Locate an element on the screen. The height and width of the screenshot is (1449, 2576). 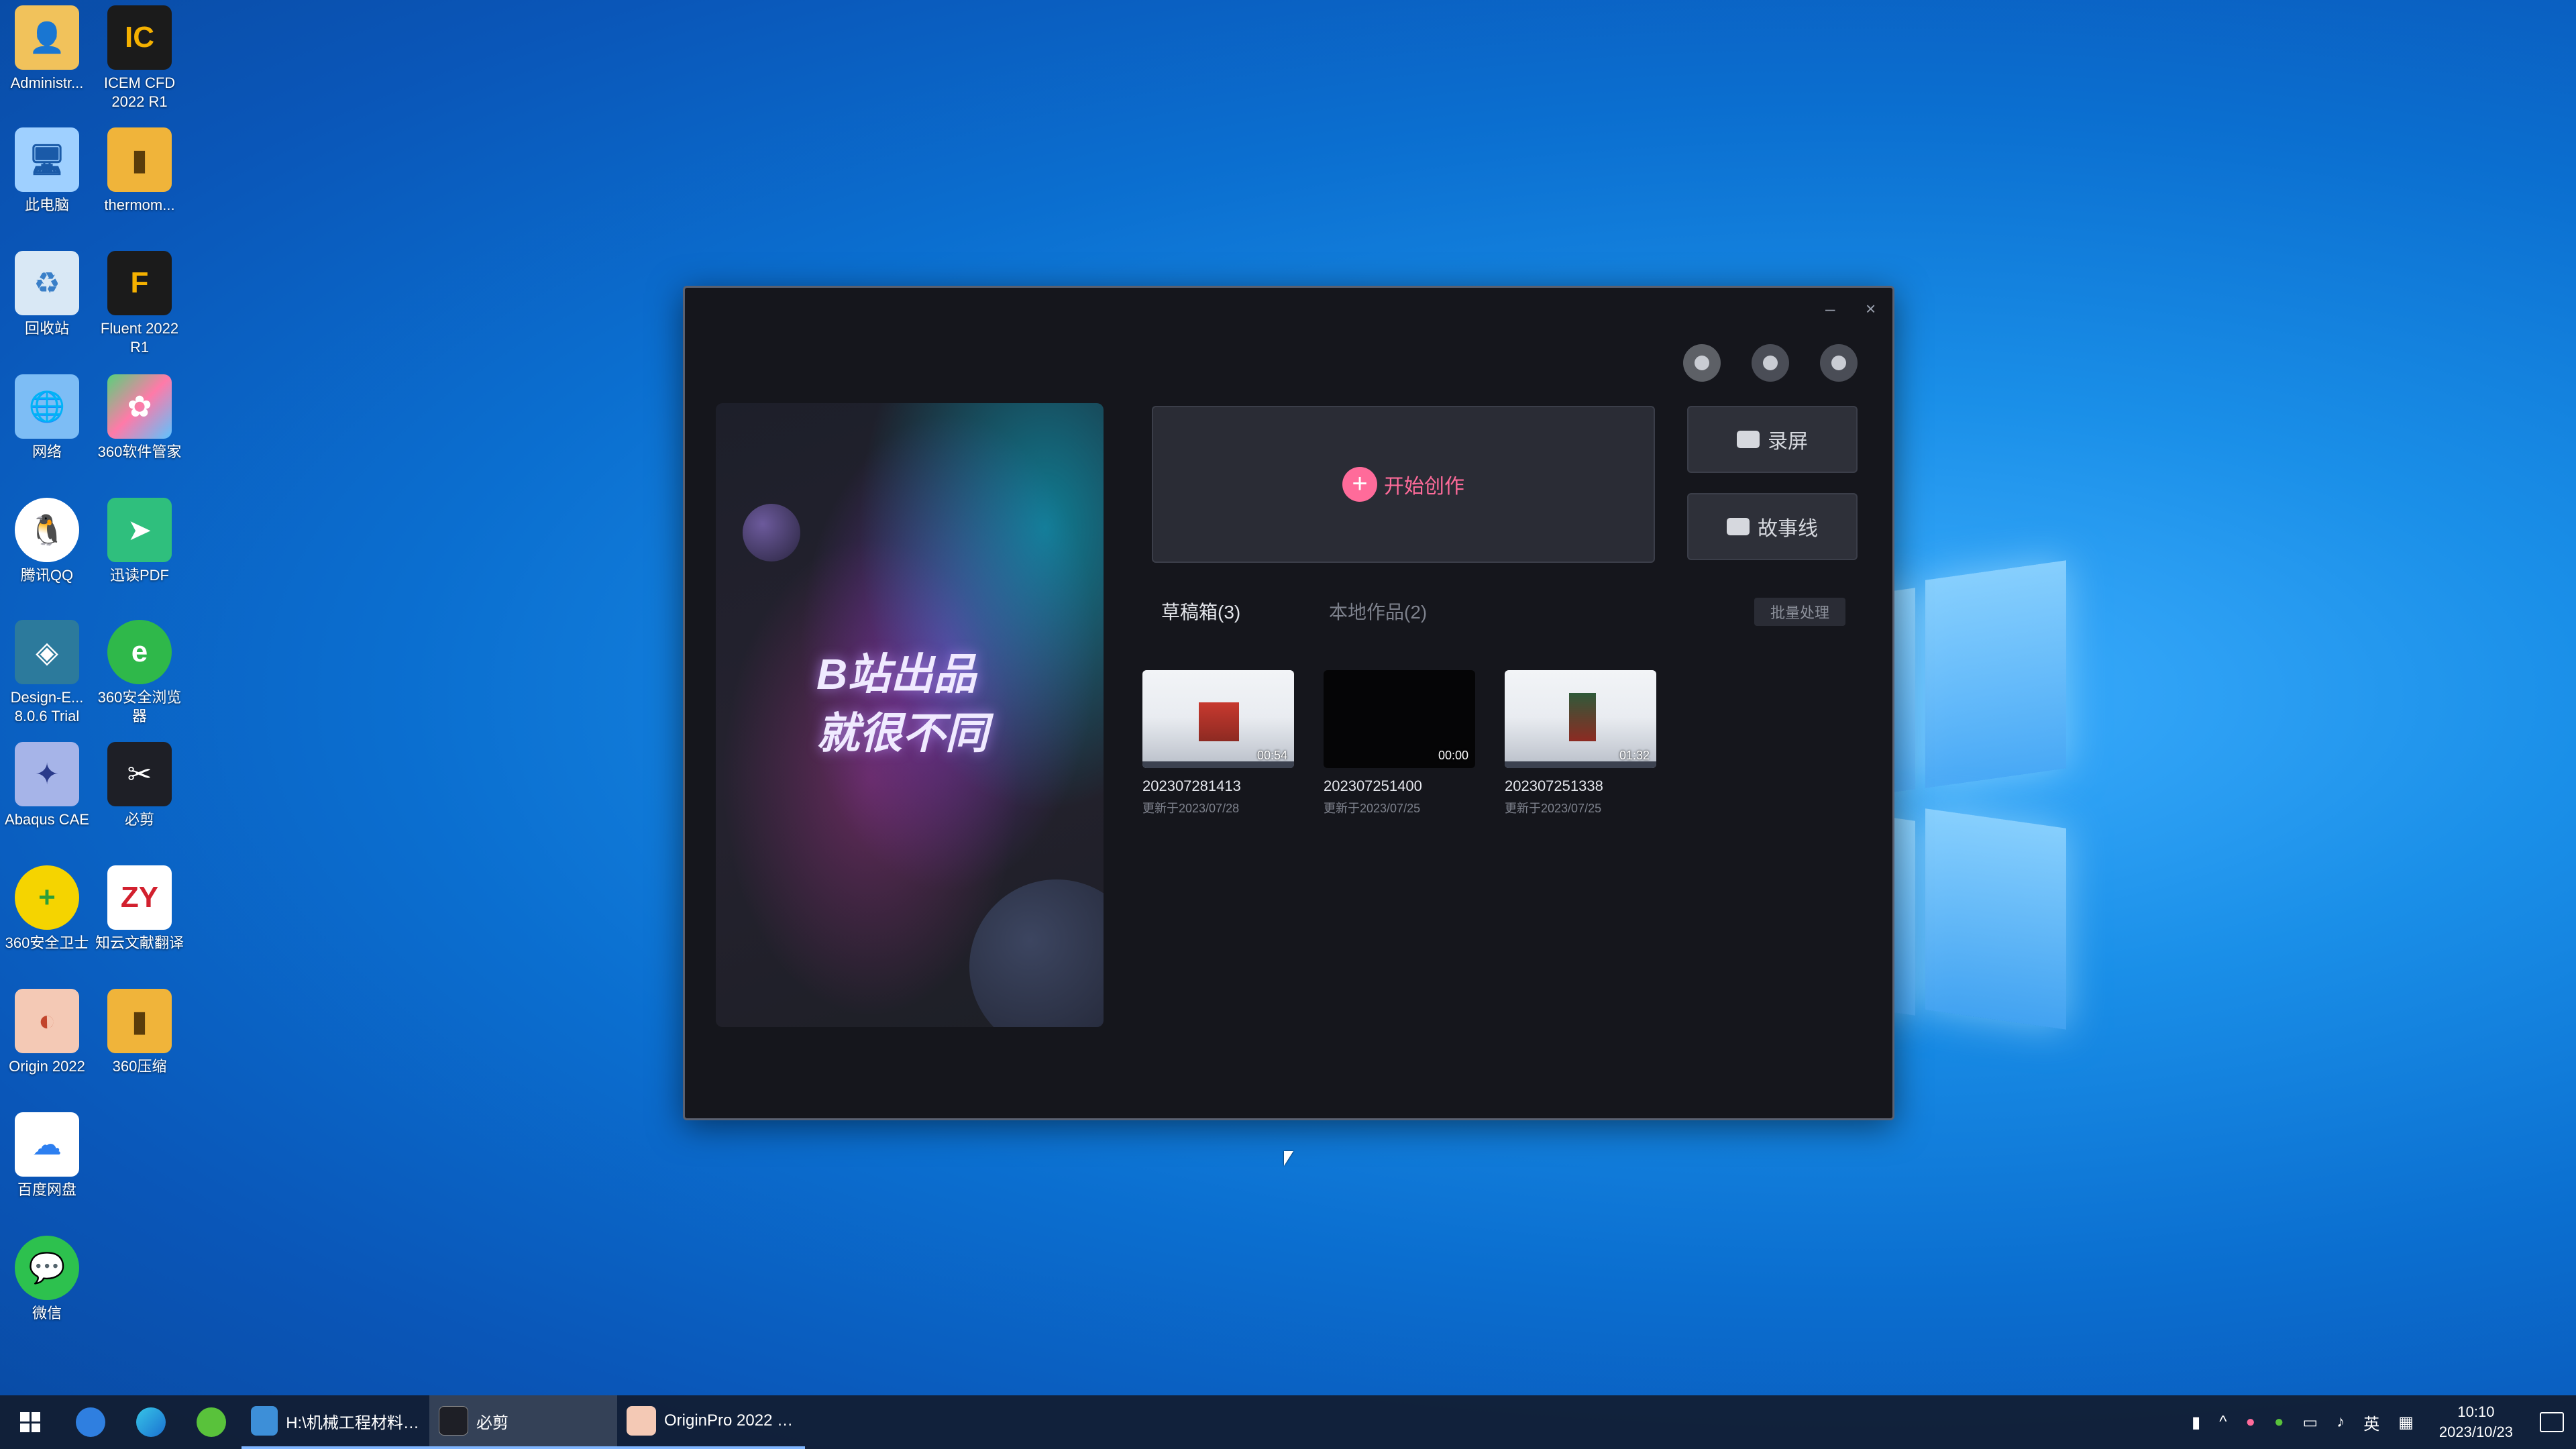
draft-item: 00:00 202307251400 更新于2023/07/25 is located at coordinates (1399, 743).